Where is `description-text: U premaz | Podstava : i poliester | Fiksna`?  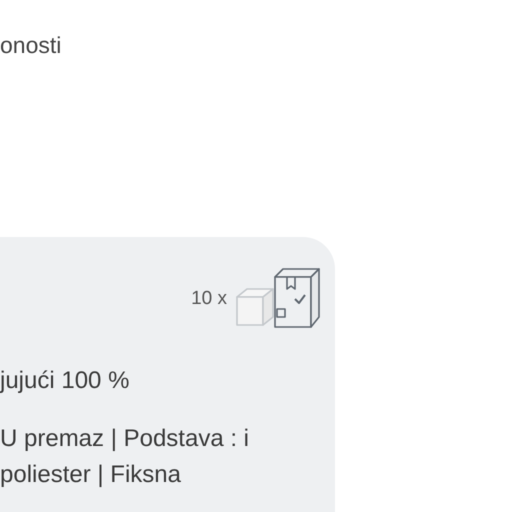 description-text: U premaz | Podstava : i poliester | Fiksna is located at coordinates (125, 457).